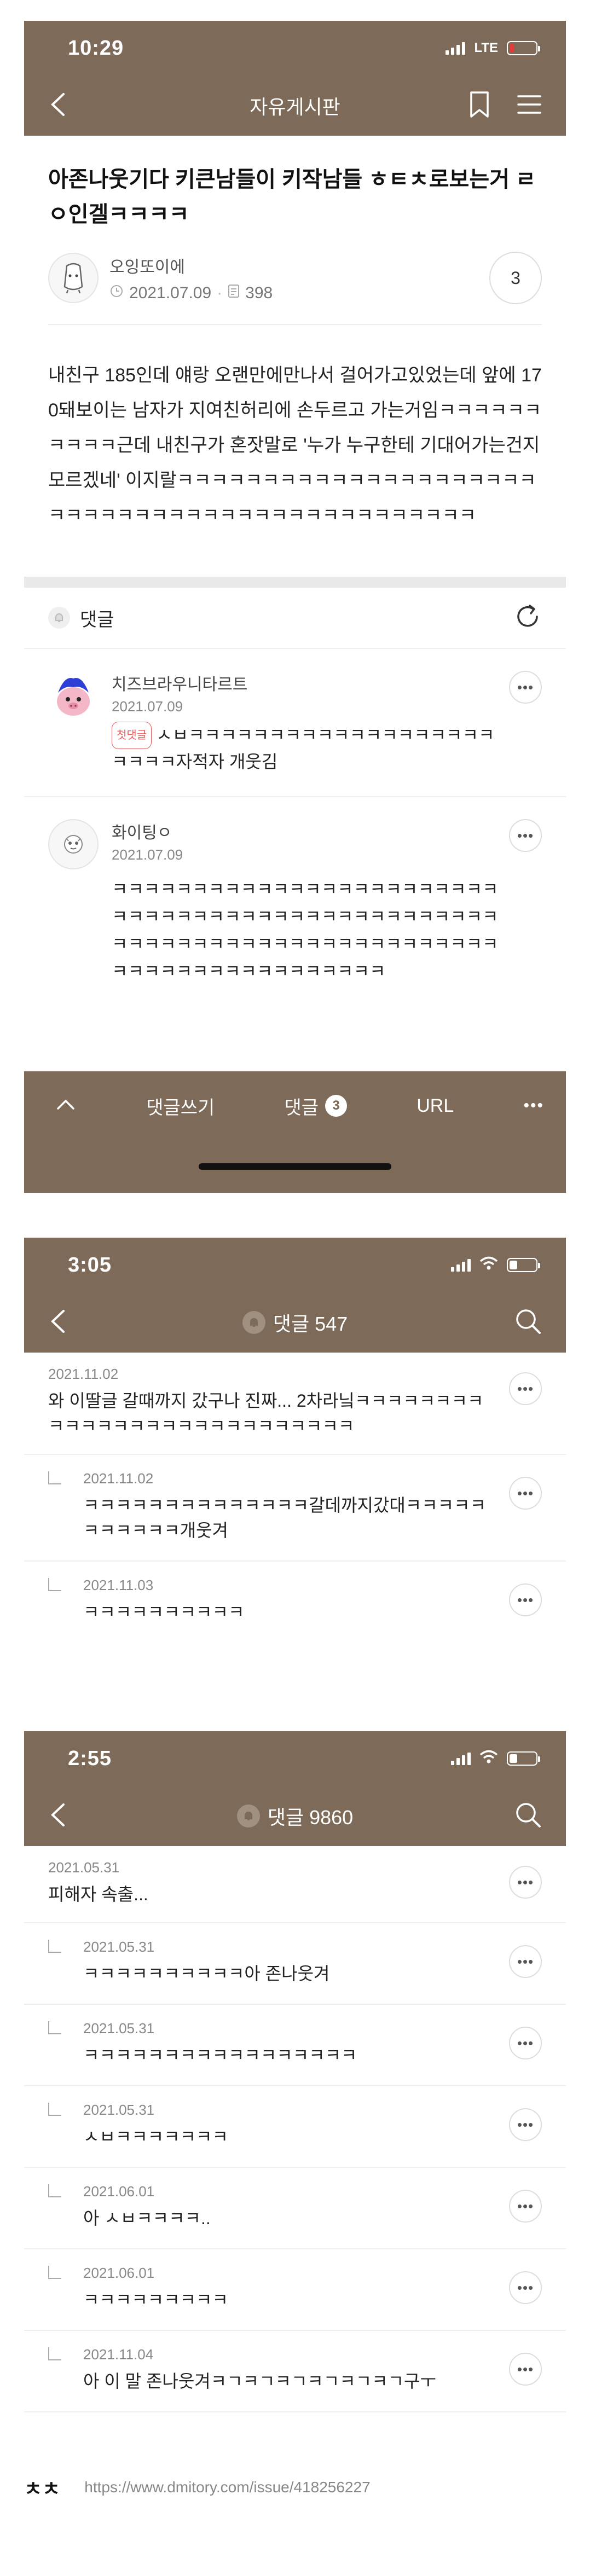 This screenshot has height=2576, width=590. I want to click on bell-icon, so click(254, 1323).